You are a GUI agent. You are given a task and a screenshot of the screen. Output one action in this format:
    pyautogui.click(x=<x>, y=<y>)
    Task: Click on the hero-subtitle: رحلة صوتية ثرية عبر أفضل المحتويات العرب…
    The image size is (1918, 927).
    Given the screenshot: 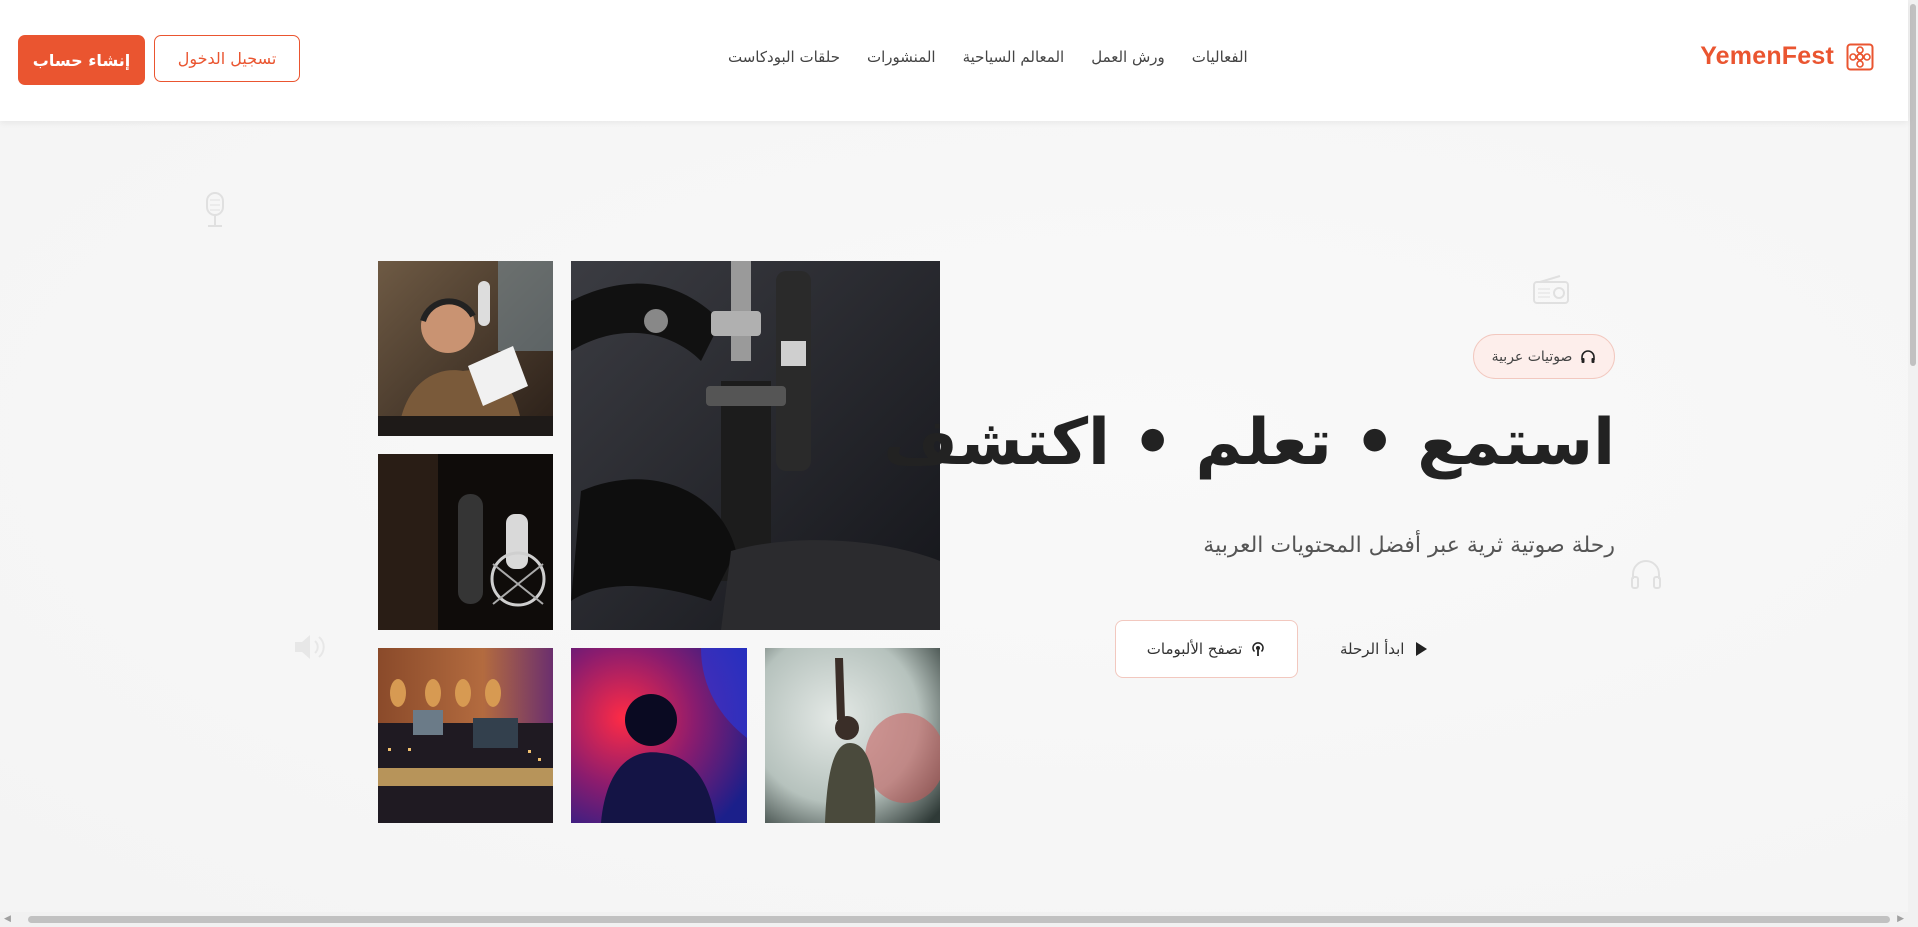 What is the action you would take?
    pyautogui.click(x=1409, y=545)
    